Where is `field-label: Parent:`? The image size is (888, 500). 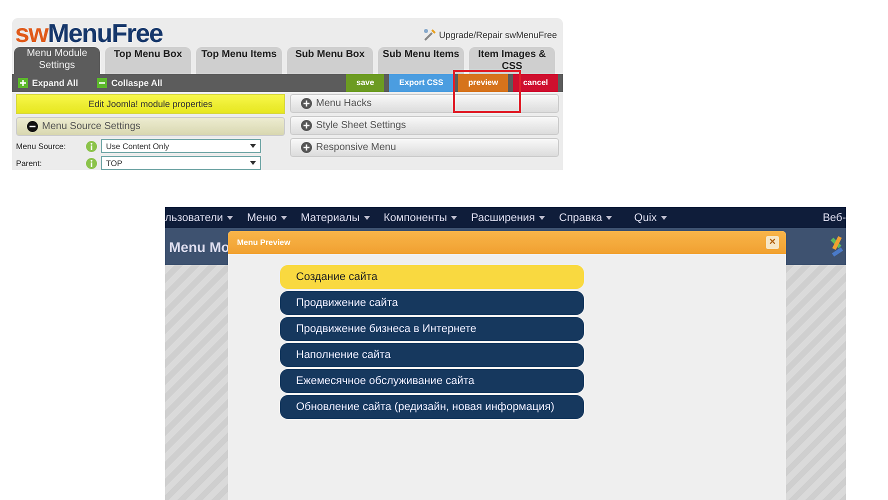
field-label: Parent: is located at coordinates (29, 163).